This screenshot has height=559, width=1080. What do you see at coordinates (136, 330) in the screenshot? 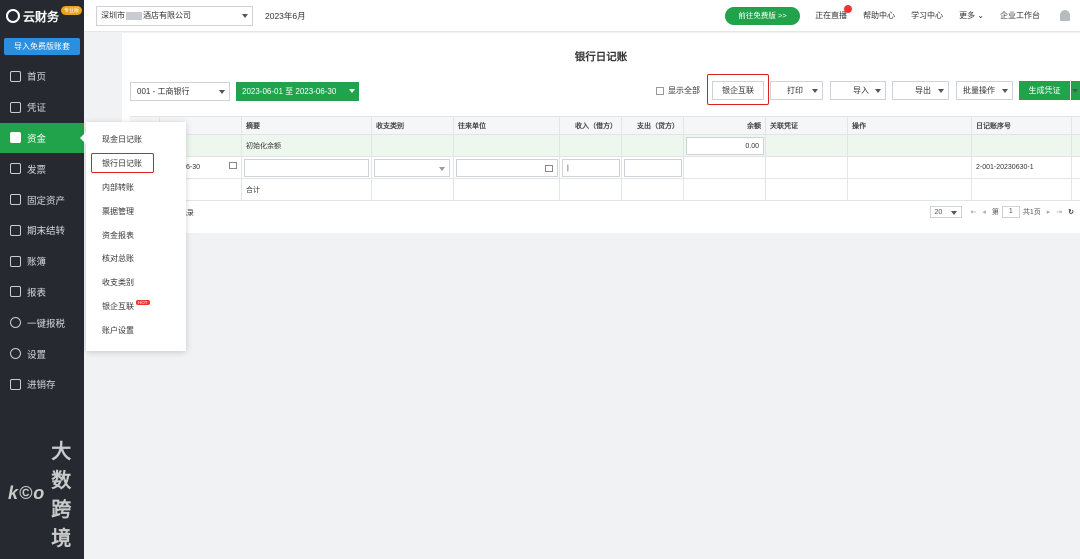
I see `submenu-account-settings: 账户设置` at bounding box center [136, 330].